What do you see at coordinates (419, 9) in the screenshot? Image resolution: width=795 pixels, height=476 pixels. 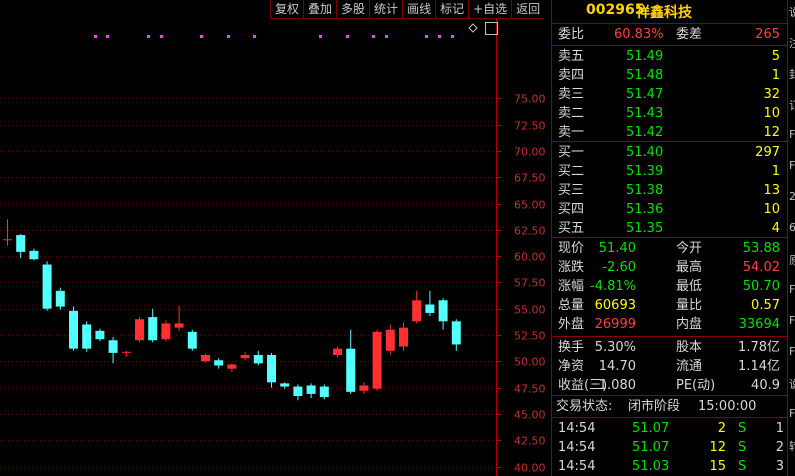 I see `toolbar-button-huaxian: 画线` at bounding box center [419, 9].